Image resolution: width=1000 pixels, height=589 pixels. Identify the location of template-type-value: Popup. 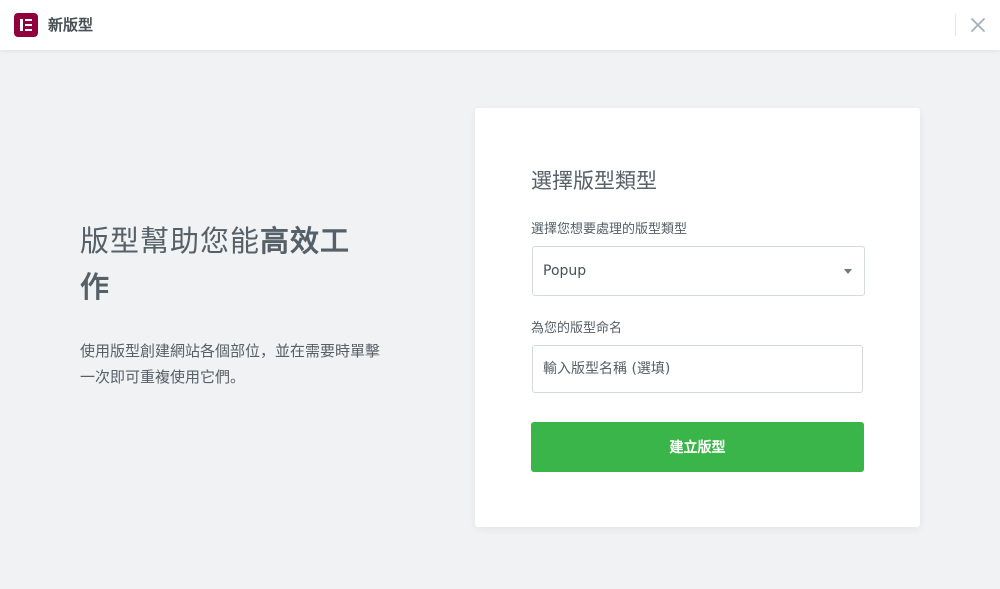
(565, 271).